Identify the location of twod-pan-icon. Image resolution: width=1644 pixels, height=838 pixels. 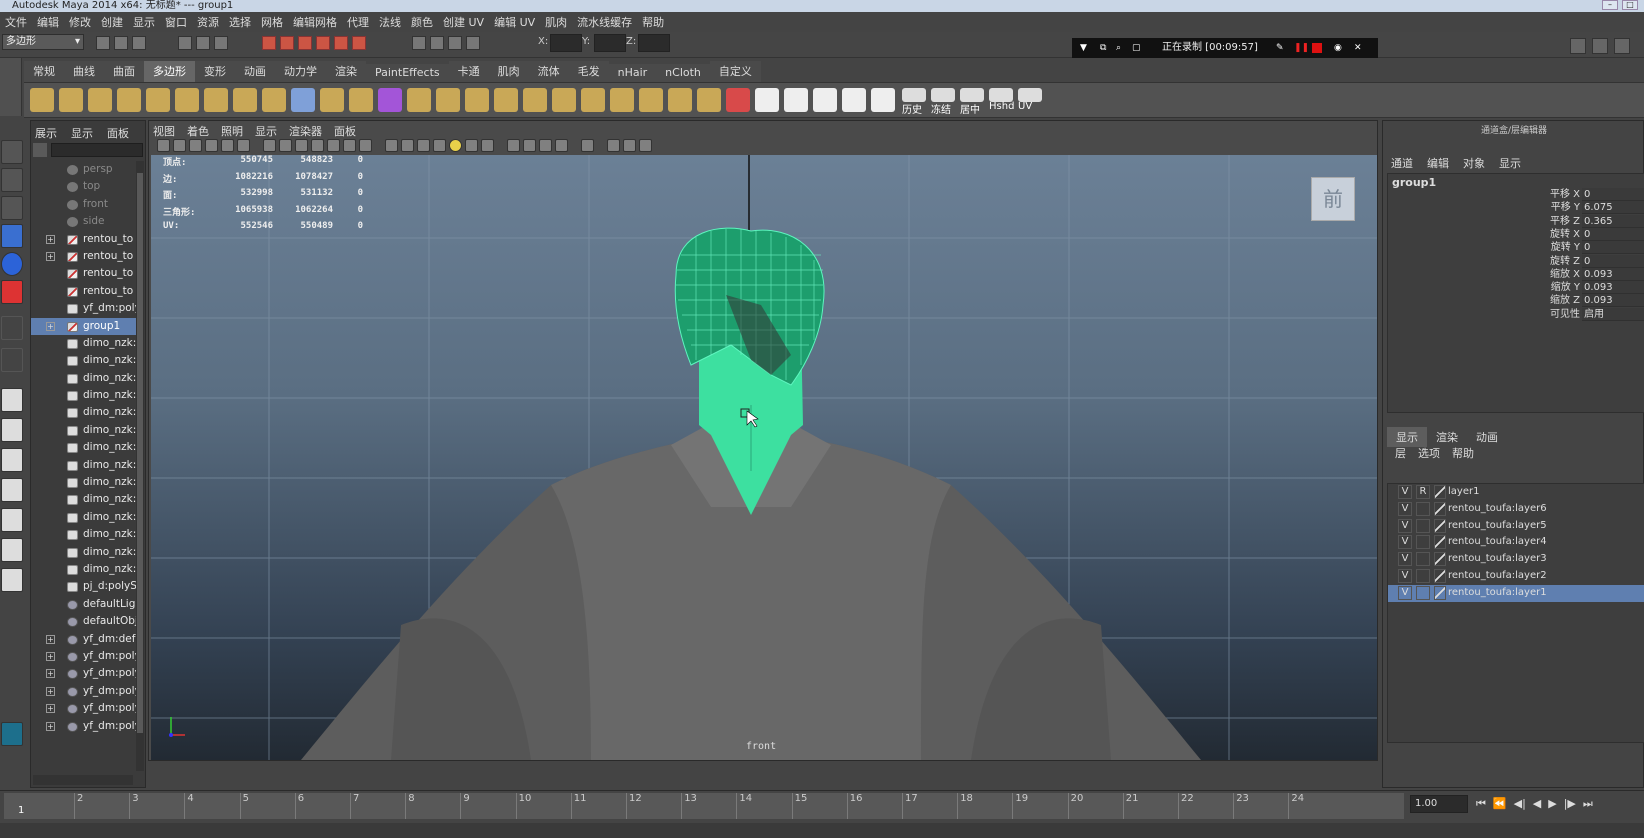
(227, 145).